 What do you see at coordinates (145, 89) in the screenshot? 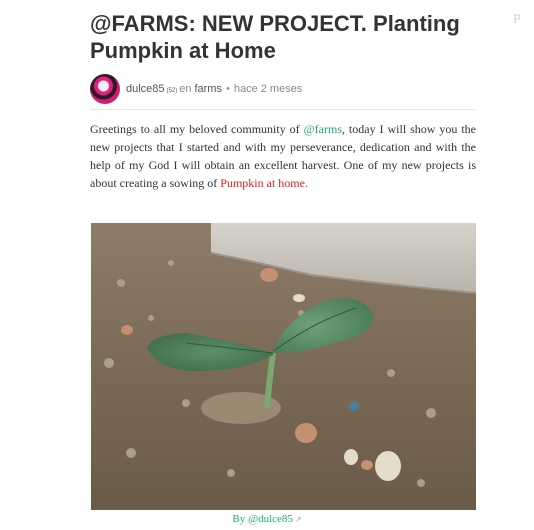
I see `author-name: dulce85` at bounding box center [145, 89].